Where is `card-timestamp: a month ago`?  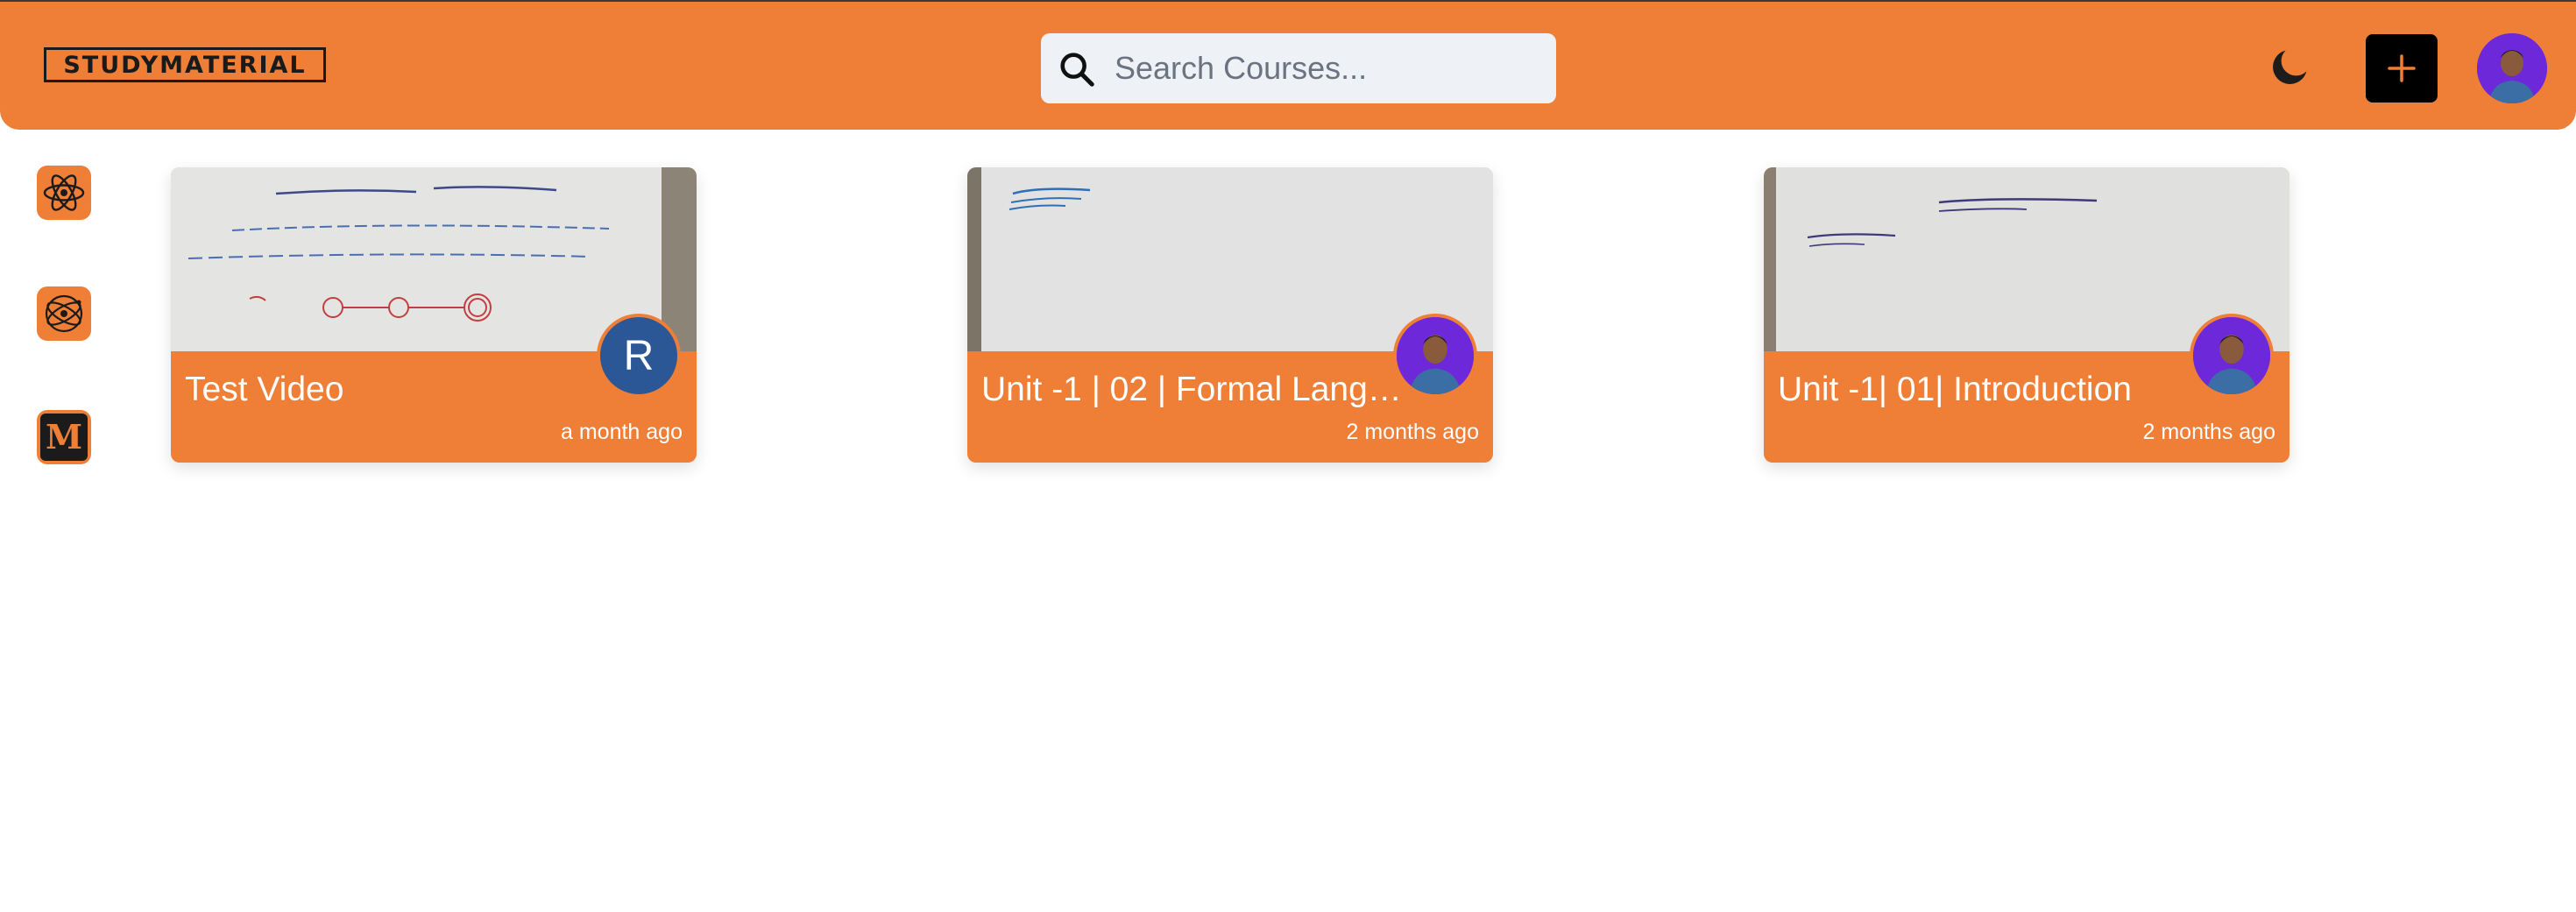
card-timestamp: a month ago is located at coordinates (622, 432).